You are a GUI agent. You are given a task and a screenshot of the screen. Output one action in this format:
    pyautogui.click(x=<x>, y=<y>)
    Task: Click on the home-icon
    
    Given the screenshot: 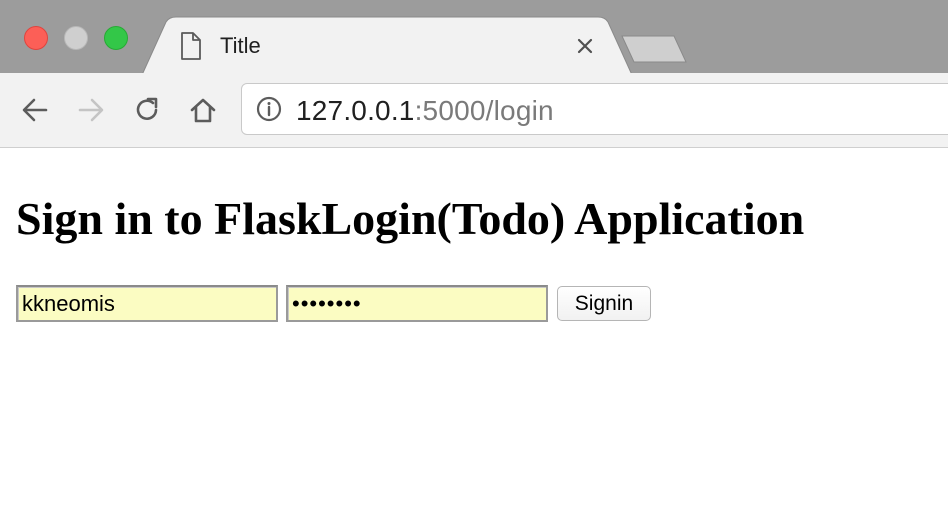 What is the action you would take?
    pyautogui.click(x=203, y=110)
    